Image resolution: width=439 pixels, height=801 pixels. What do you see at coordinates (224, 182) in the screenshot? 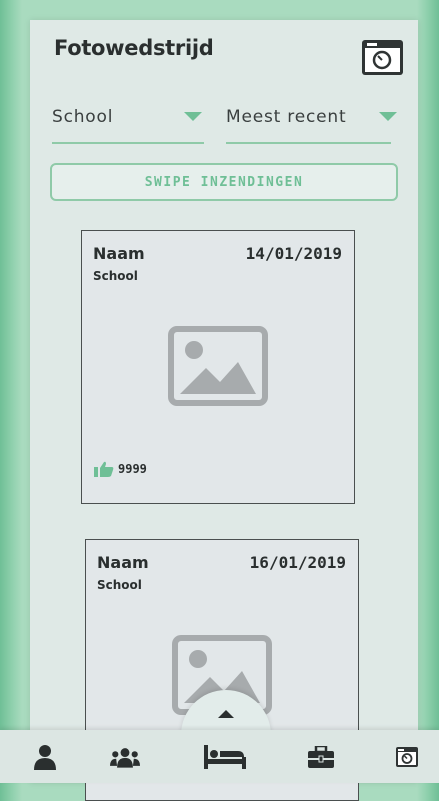
I see `swipe-submissions-button: SWIPE INZENDINGEN` at bounding box center [224, 182].